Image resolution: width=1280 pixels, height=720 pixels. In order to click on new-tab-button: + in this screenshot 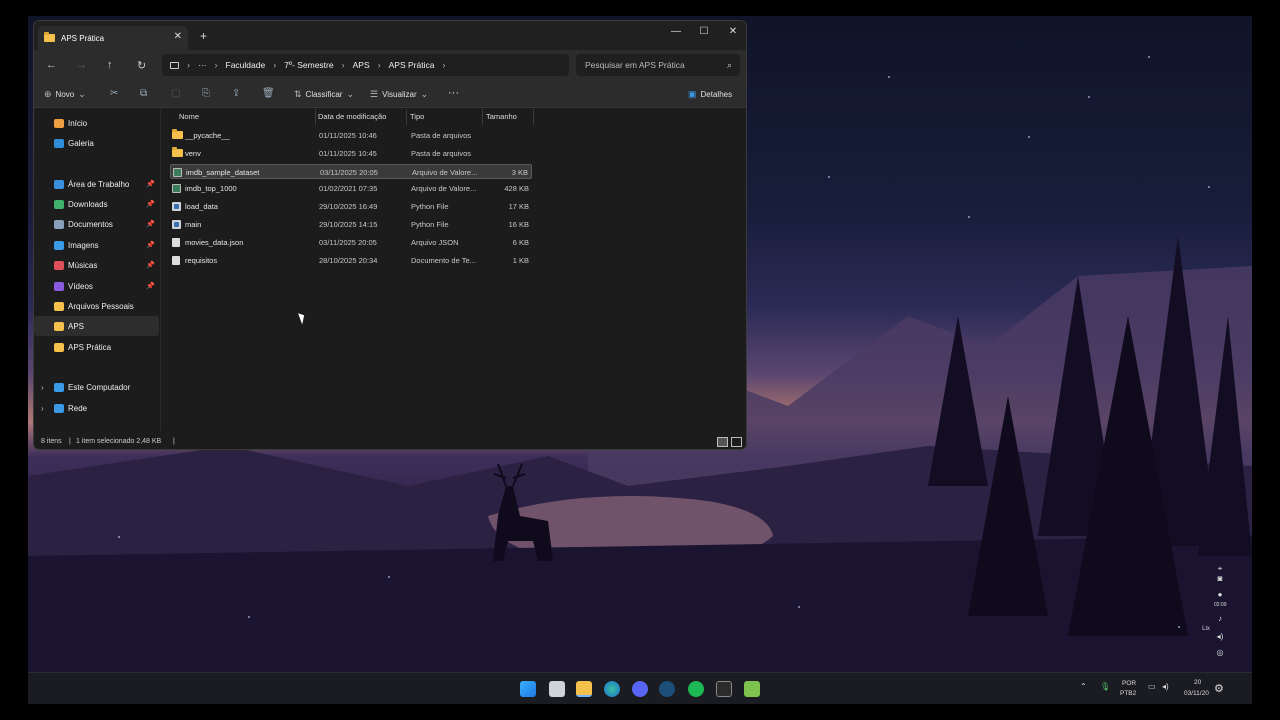, I will do `click(203, 36)`.